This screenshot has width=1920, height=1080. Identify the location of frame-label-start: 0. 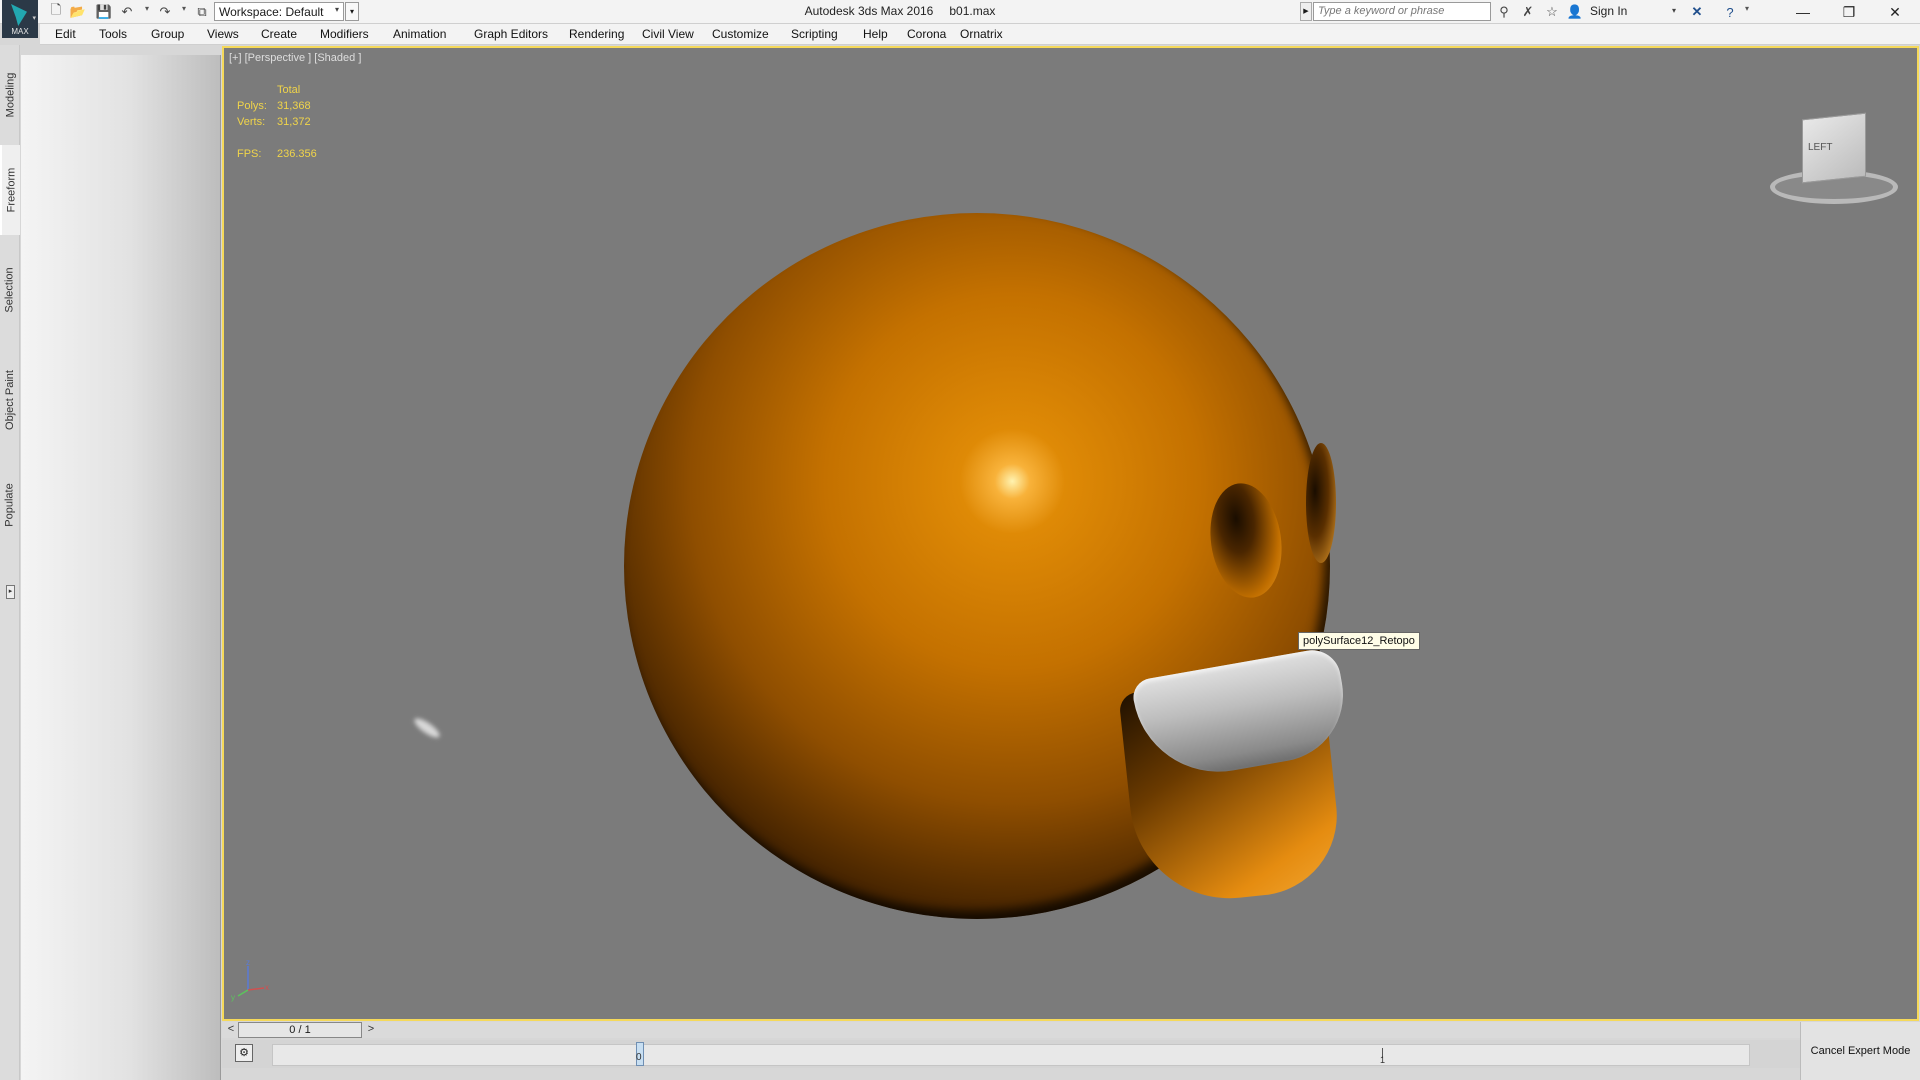
(639, 1057).